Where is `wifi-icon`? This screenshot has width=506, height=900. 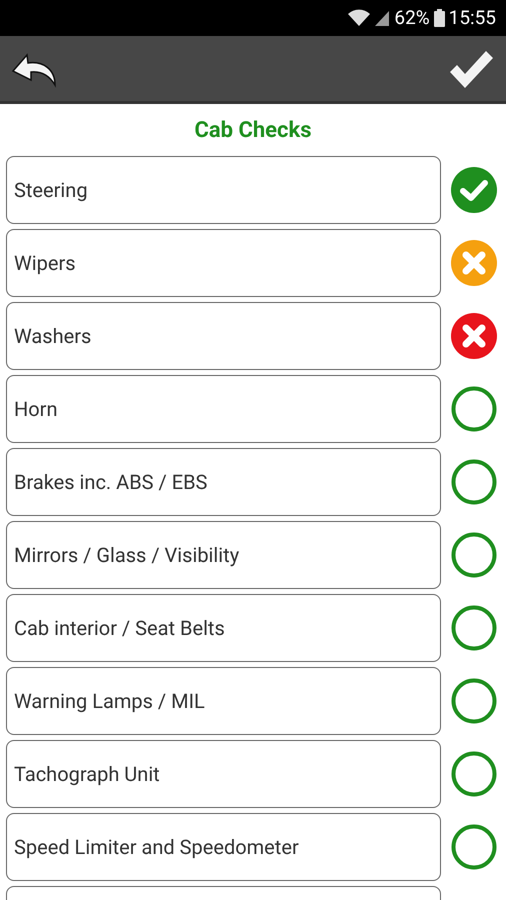
wifi-icon is located at coordinates (359, 18).